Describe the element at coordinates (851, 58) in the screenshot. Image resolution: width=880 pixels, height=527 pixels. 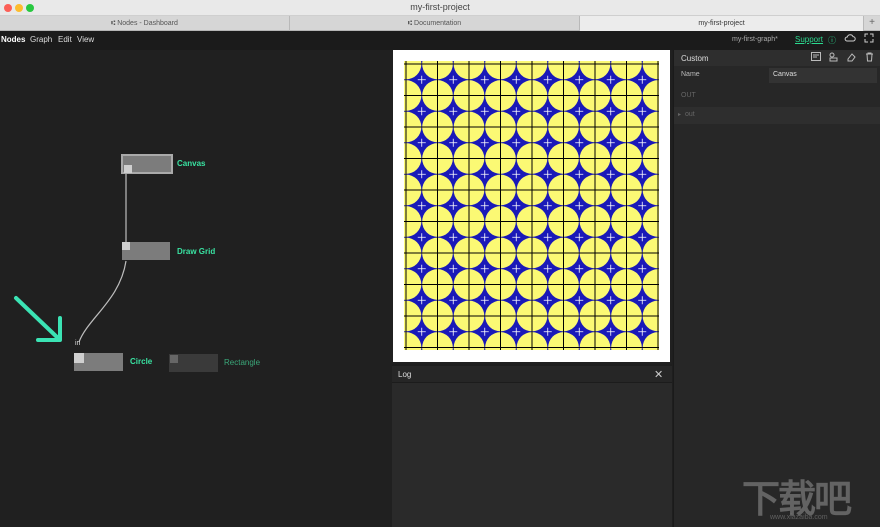
I see `eraser-icon` at that location.